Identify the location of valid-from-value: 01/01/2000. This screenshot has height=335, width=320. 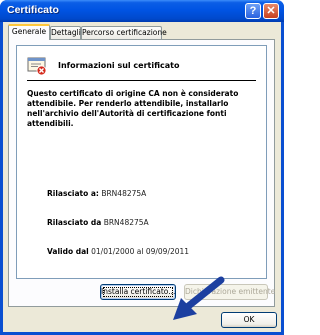
(113, 251).